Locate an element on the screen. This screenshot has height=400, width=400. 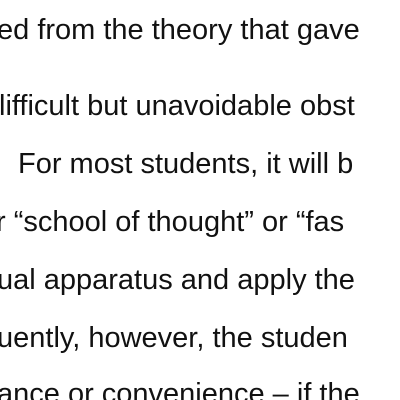
text-line-5: ual apparatus and apply the is located at coordinates (177, 280).